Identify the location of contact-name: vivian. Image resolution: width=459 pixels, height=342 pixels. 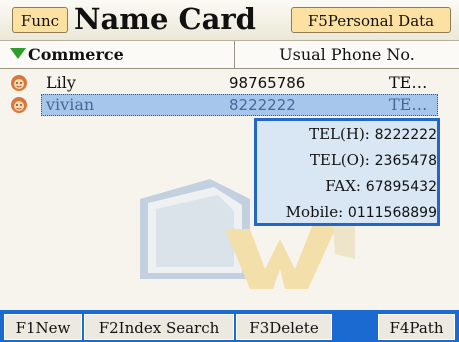
(70, 104).